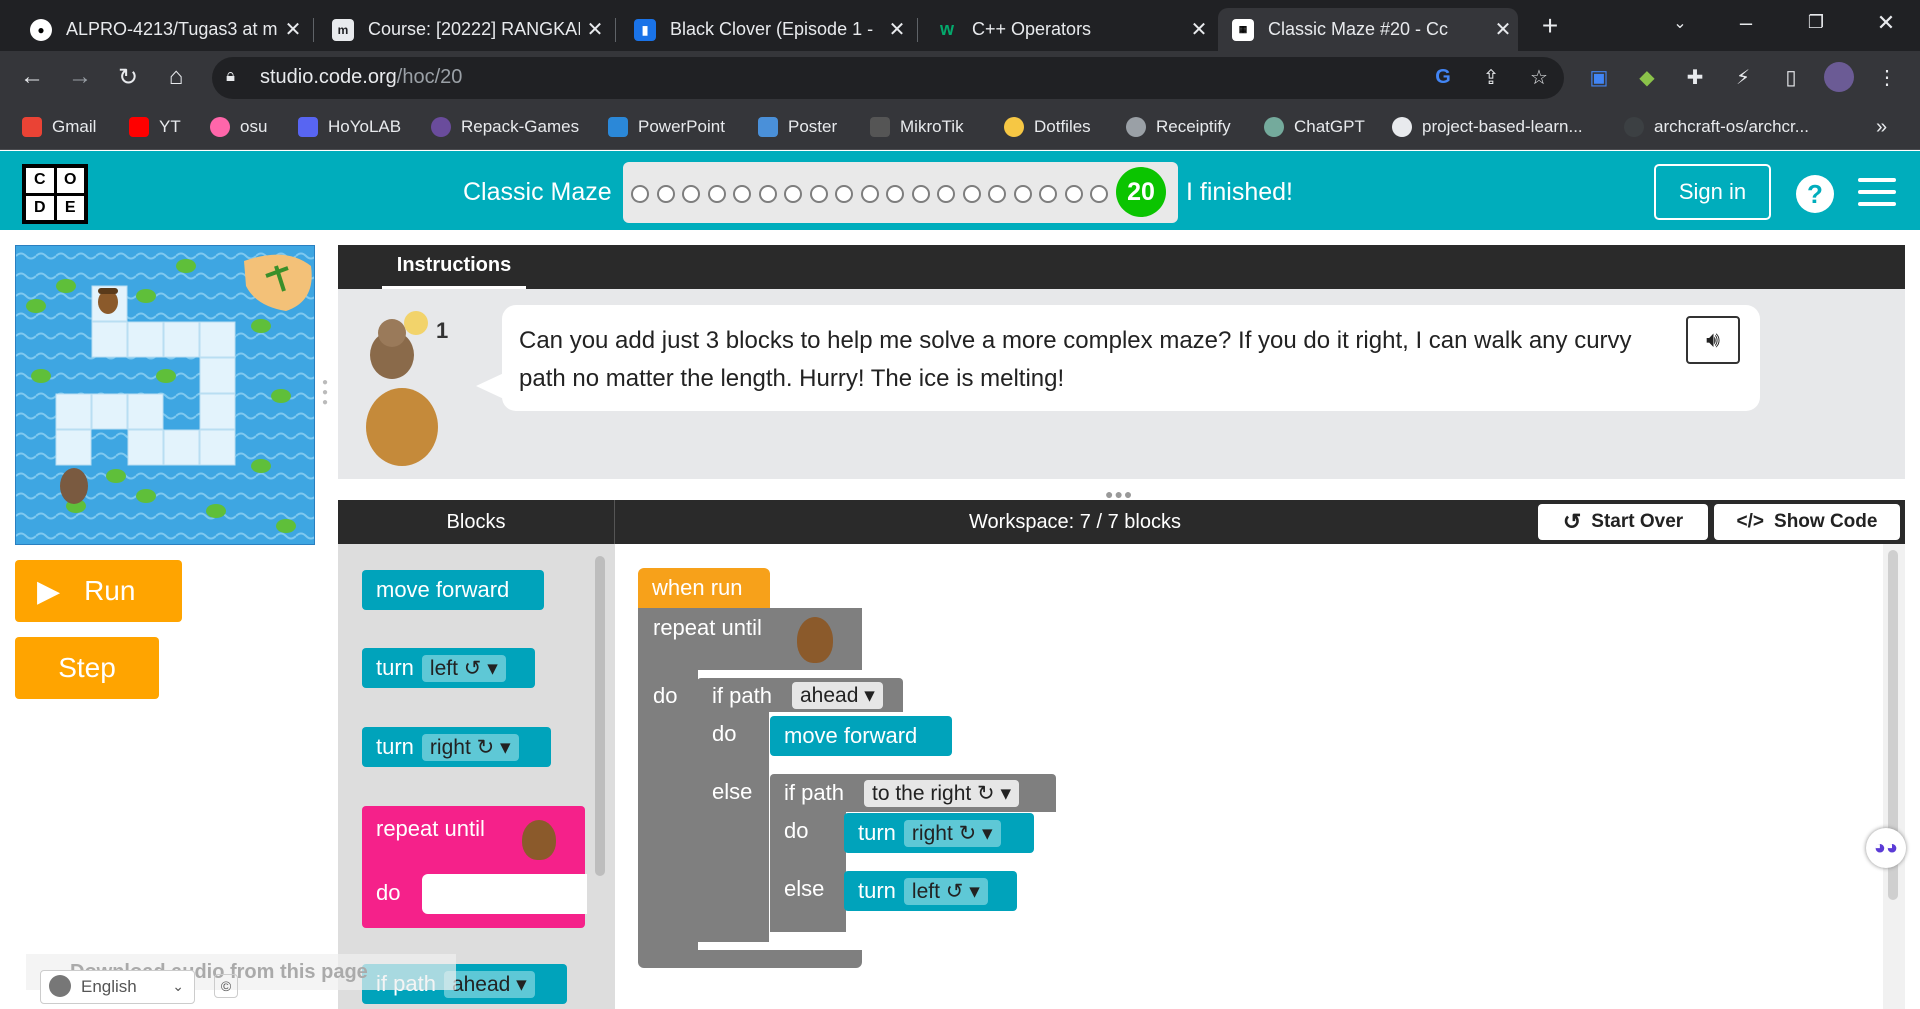 This screenshot has height=1009, width=1920. What do you see at coordinates (861, 736) in the screenshot?
I see `move-forward-block: move forward` at bounding box center [861, 736].